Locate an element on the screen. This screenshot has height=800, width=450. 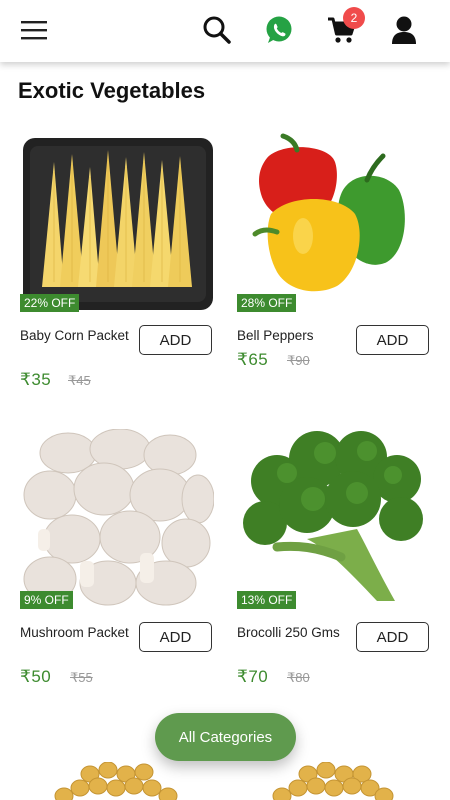
whatsapp-icon is located at coordinates (279, 30).